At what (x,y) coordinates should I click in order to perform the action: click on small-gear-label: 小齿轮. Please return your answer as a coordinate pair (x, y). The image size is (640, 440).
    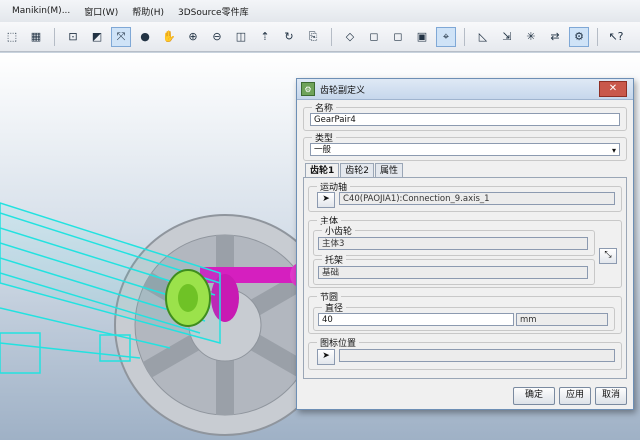
    Looking at the image, I should click on (339, 230).